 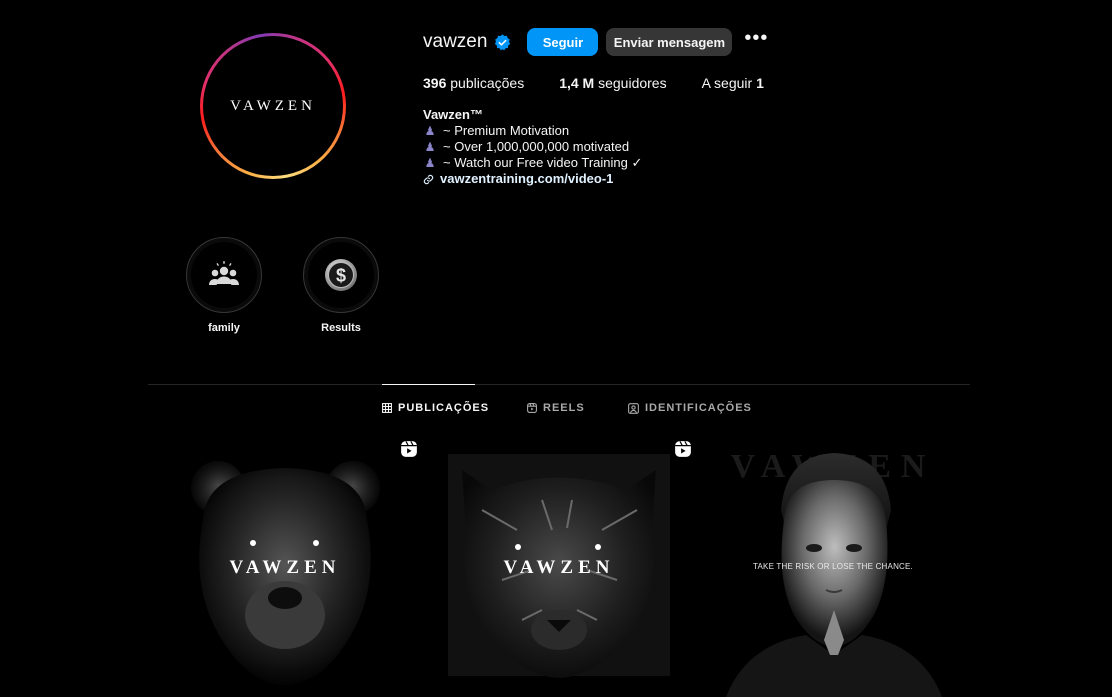 What do you see at coordinates (543, 162) in the screenshot?
I see `bio-line-text: ~ Watch our Free video Training ✓` at bounding box center [543, 162].